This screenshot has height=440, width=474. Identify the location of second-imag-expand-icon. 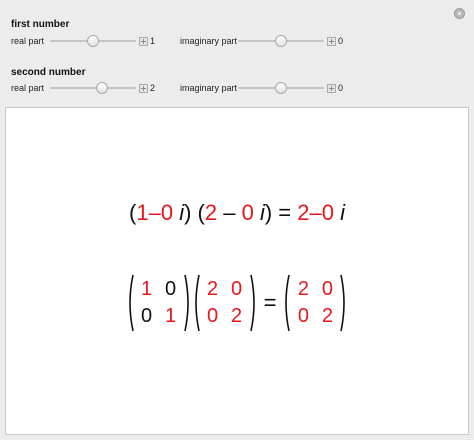
(331, 88).